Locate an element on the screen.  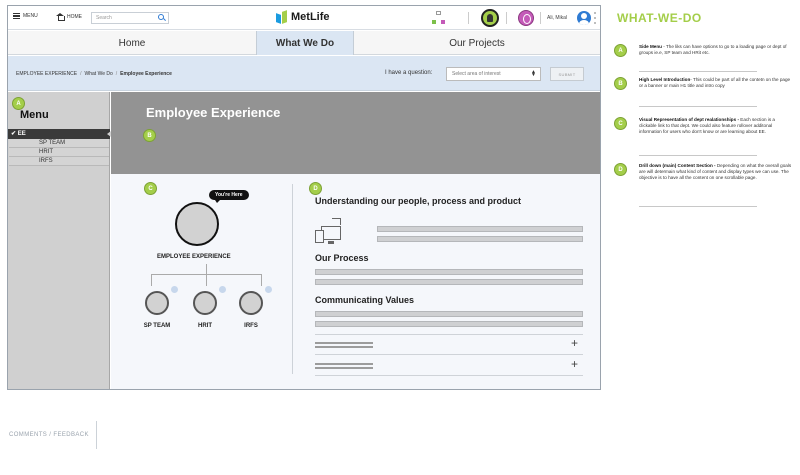
check-icon: ✔ is located at coordinates (14, 134).